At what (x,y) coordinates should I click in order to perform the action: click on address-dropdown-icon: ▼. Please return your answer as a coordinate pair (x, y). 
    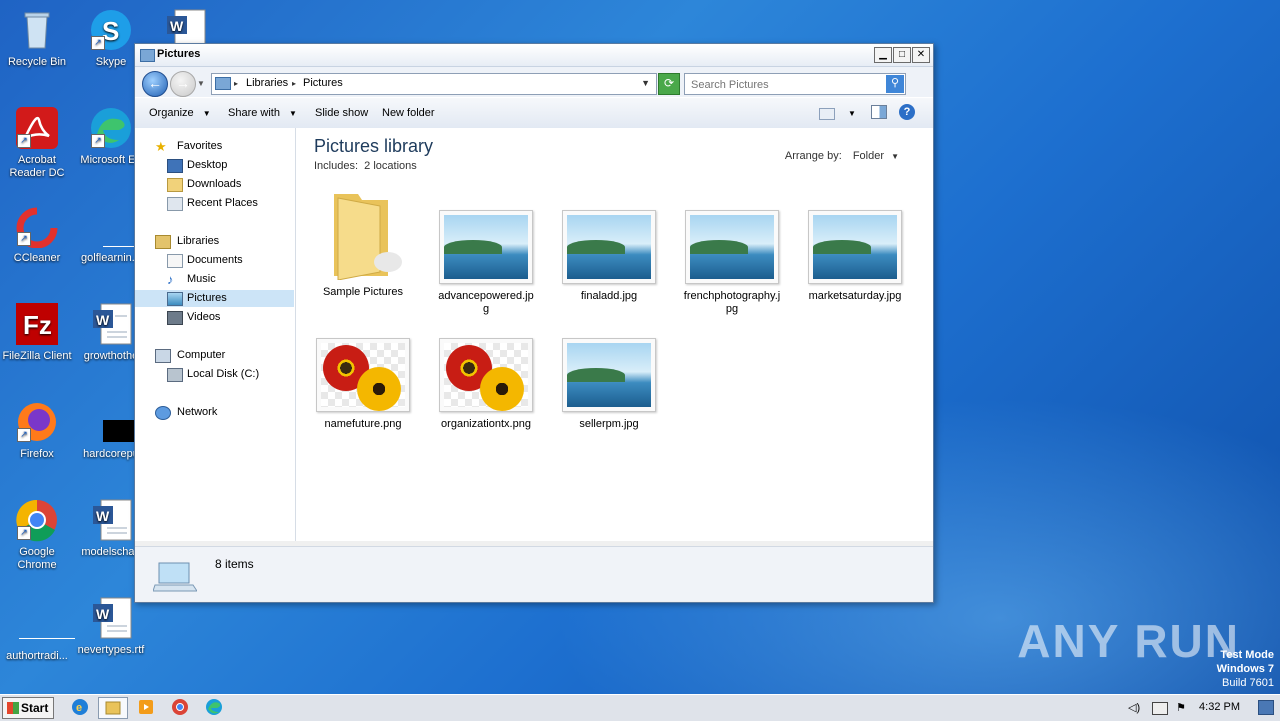
    Looking at the image, I should click on (645, 83).